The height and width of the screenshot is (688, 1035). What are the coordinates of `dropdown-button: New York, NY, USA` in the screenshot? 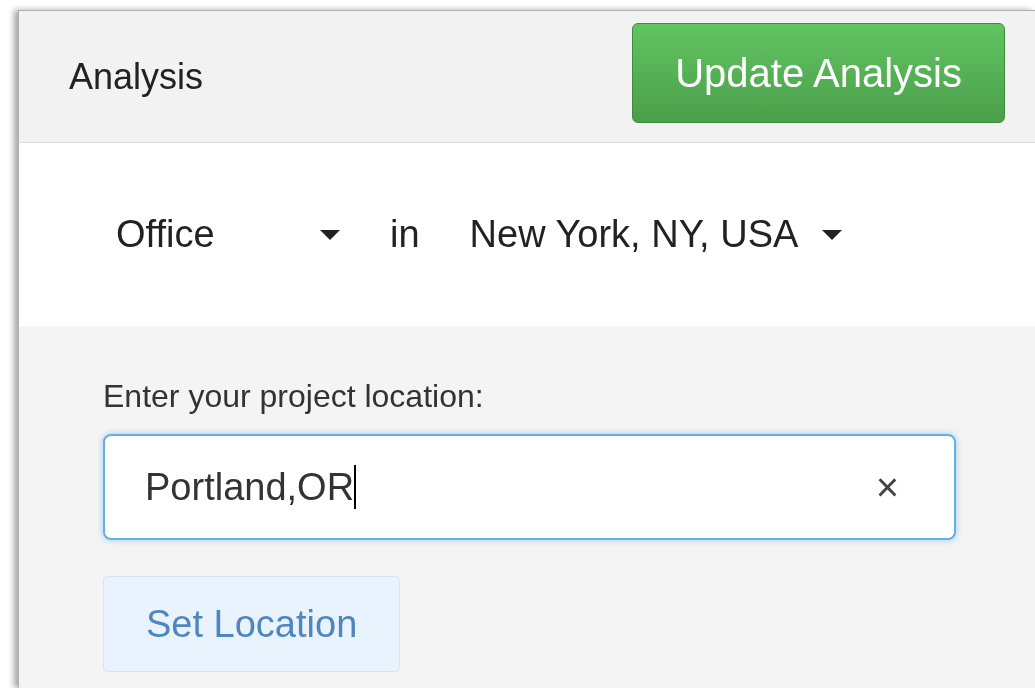 It's located at (656, 234).